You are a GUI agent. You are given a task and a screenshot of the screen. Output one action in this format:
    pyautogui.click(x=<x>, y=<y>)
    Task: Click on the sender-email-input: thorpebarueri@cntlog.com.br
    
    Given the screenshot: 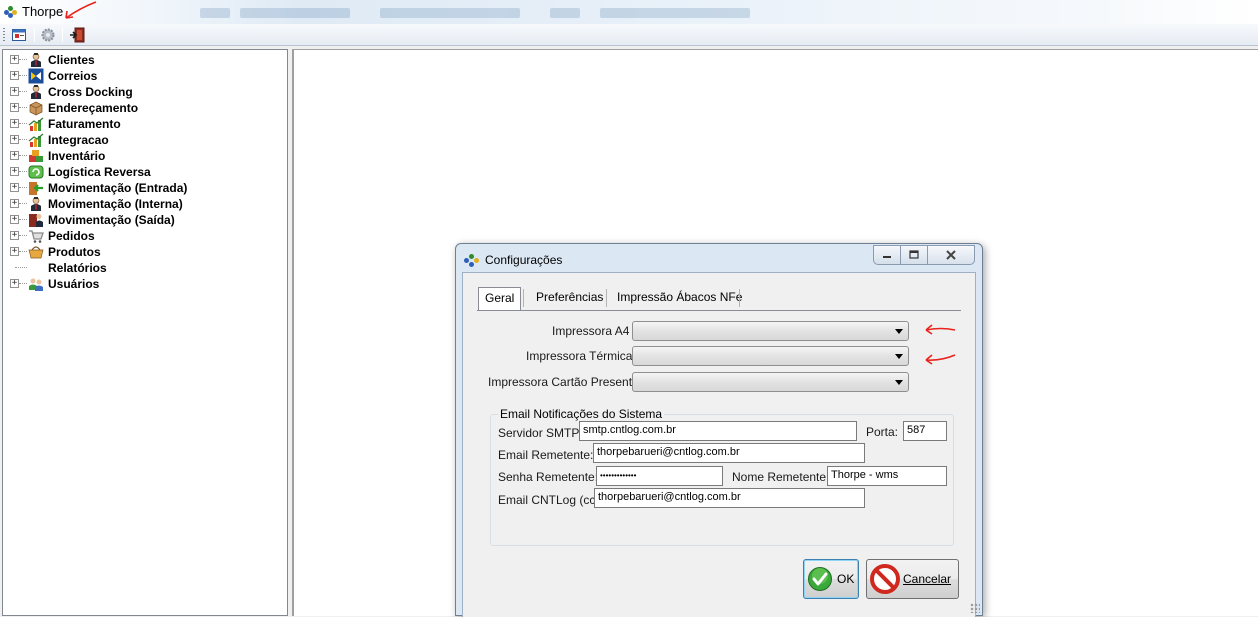 What is the action you would take?
    pyautogui.click(x=729, y=453)
    